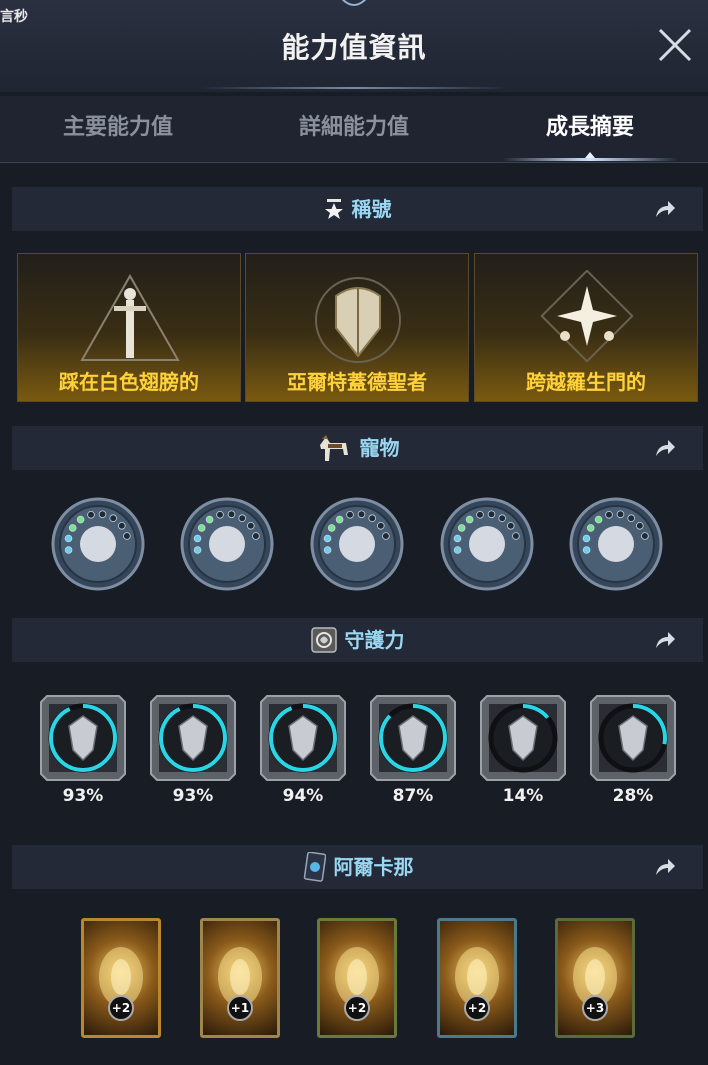 The image size is (708, 1065). Describe the element at coordinates (371, 209) in the screenshot. I see `section-title: 稱號` at that location.